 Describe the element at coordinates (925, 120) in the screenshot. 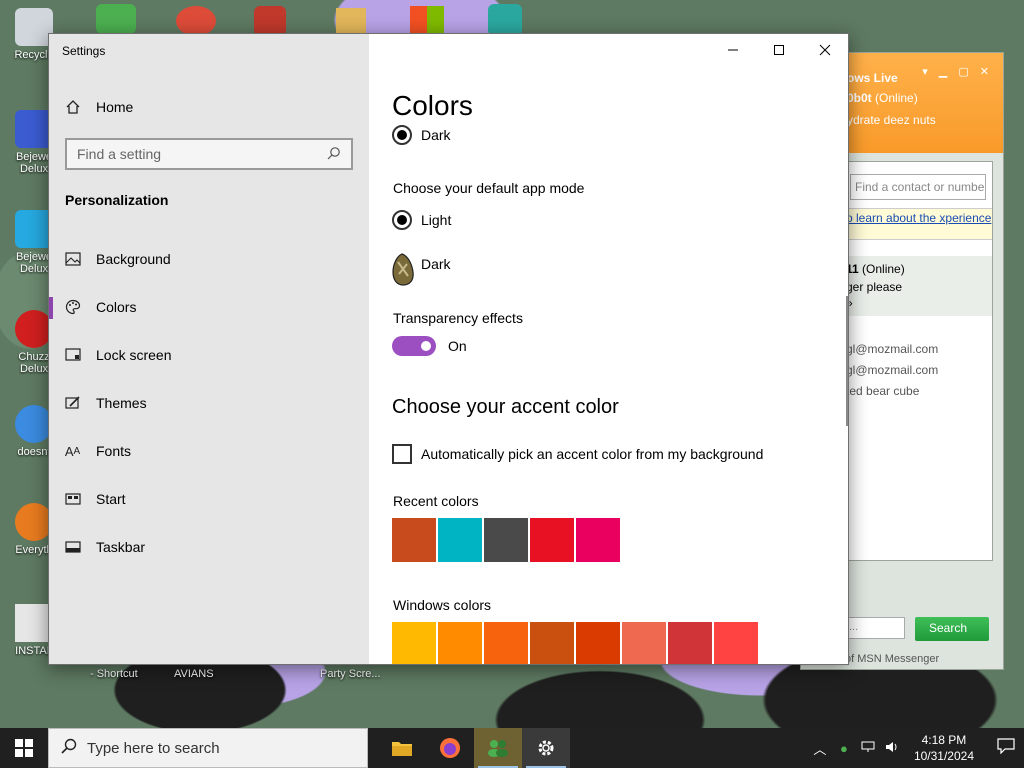

I see `msn-personal-message: ydrate deez nuts` at that location.